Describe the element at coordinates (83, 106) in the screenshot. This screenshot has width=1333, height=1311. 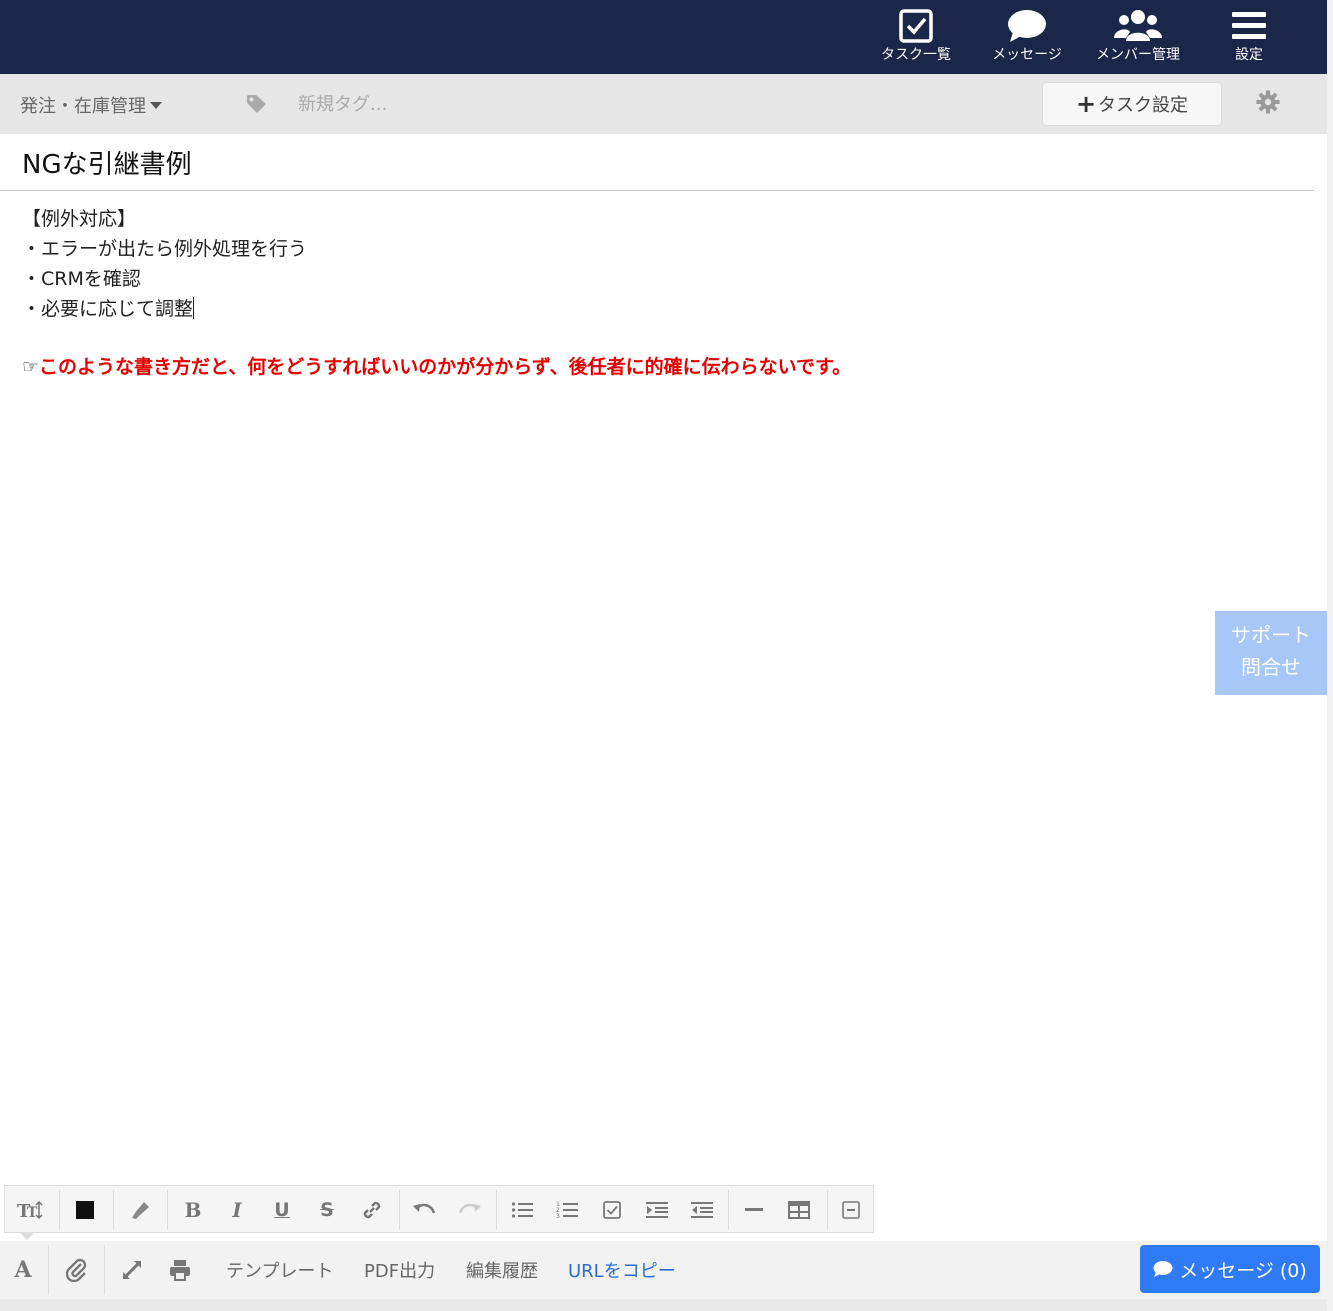
I see `category-label: 発注・在庫管理` at that location.